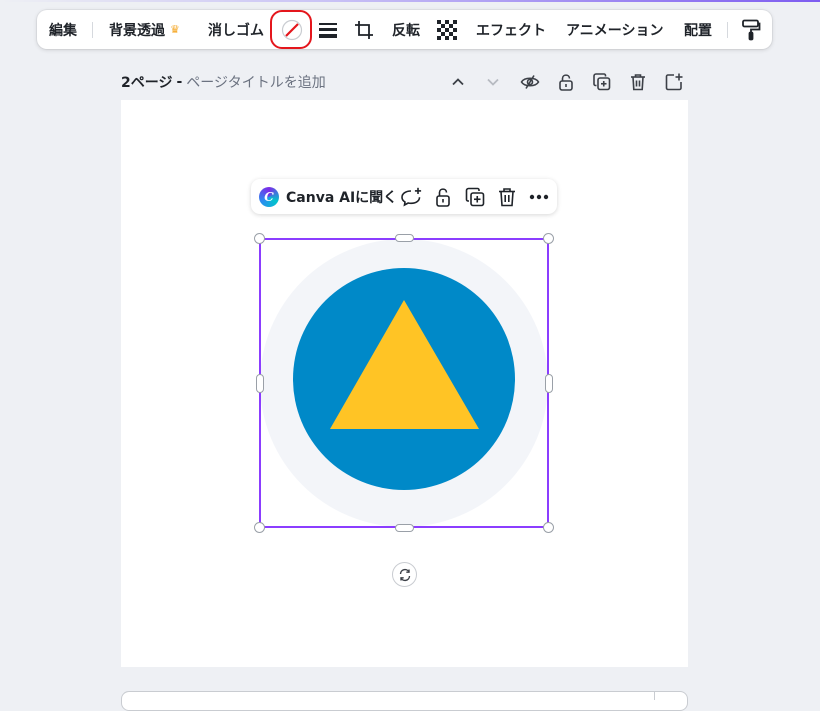 This screenshot has height=711, width=820. Describe the element at coordinates (137, 30) in the screenshot. I see `background-remove-label: 背景透過` at that location.